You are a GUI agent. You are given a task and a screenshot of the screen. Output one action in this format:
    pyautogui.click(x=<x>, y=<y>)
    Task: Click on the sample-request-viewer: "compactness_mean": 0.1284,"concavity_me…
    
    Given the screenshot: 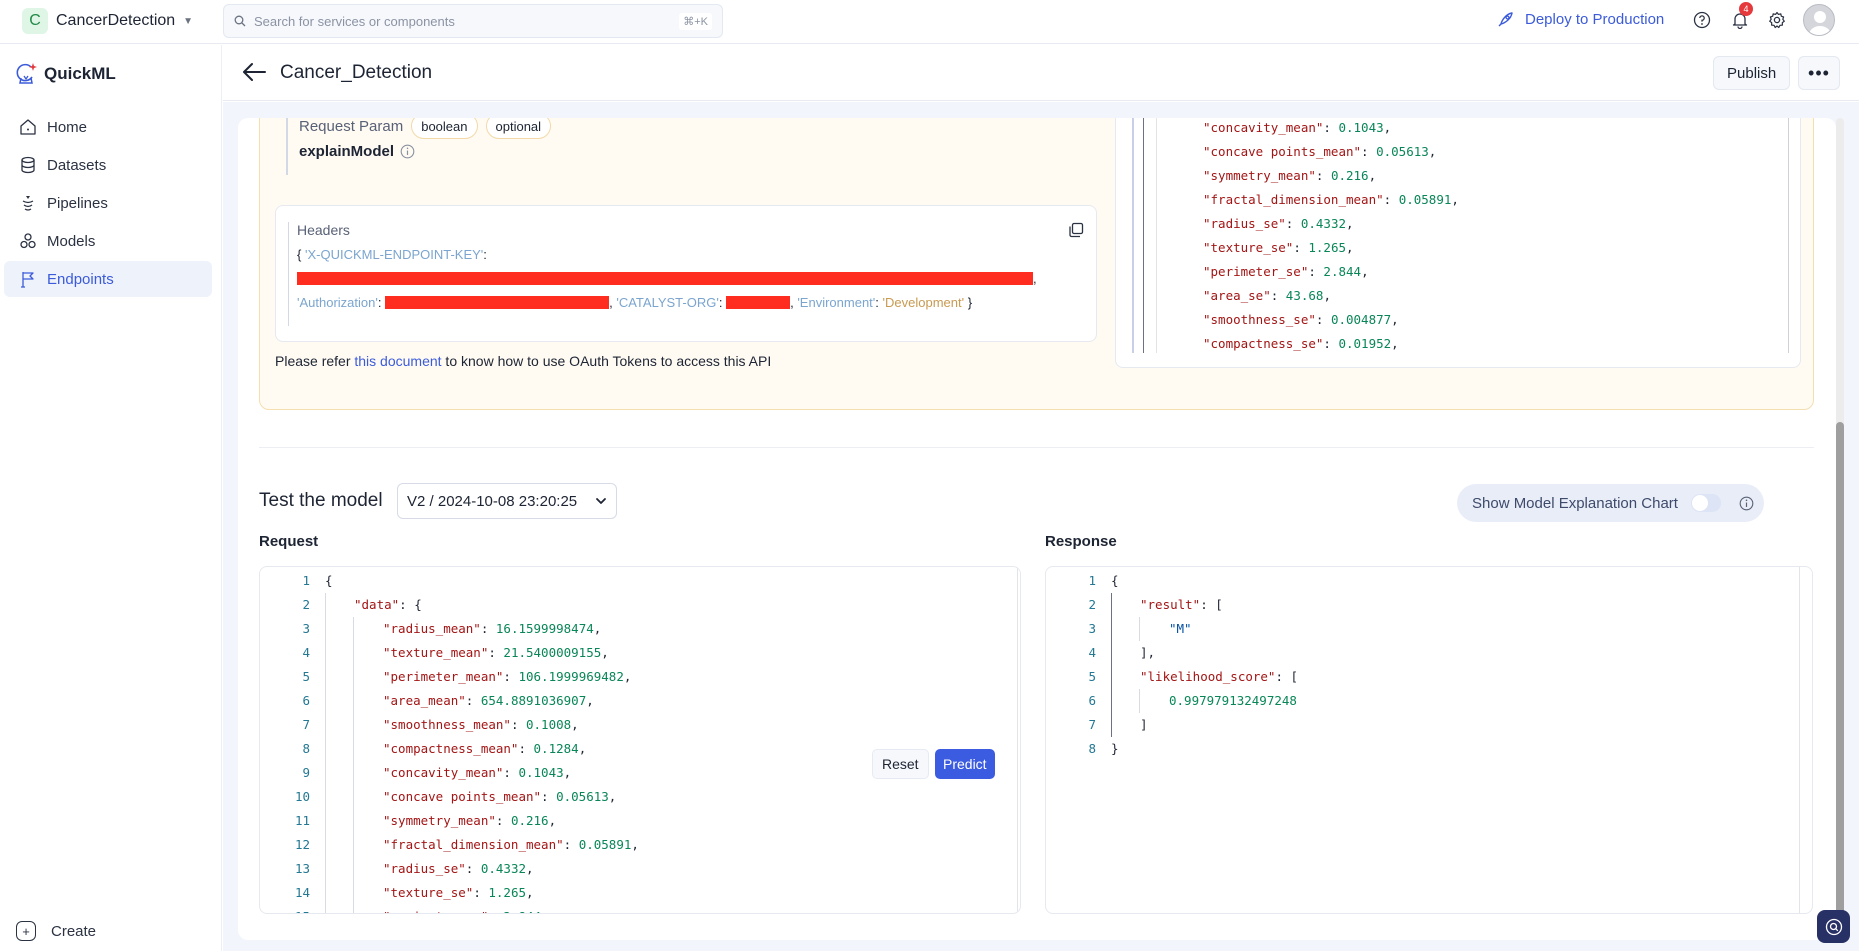 What is the action you would take?
    pyautogui.click(x=1458, y=243)
    